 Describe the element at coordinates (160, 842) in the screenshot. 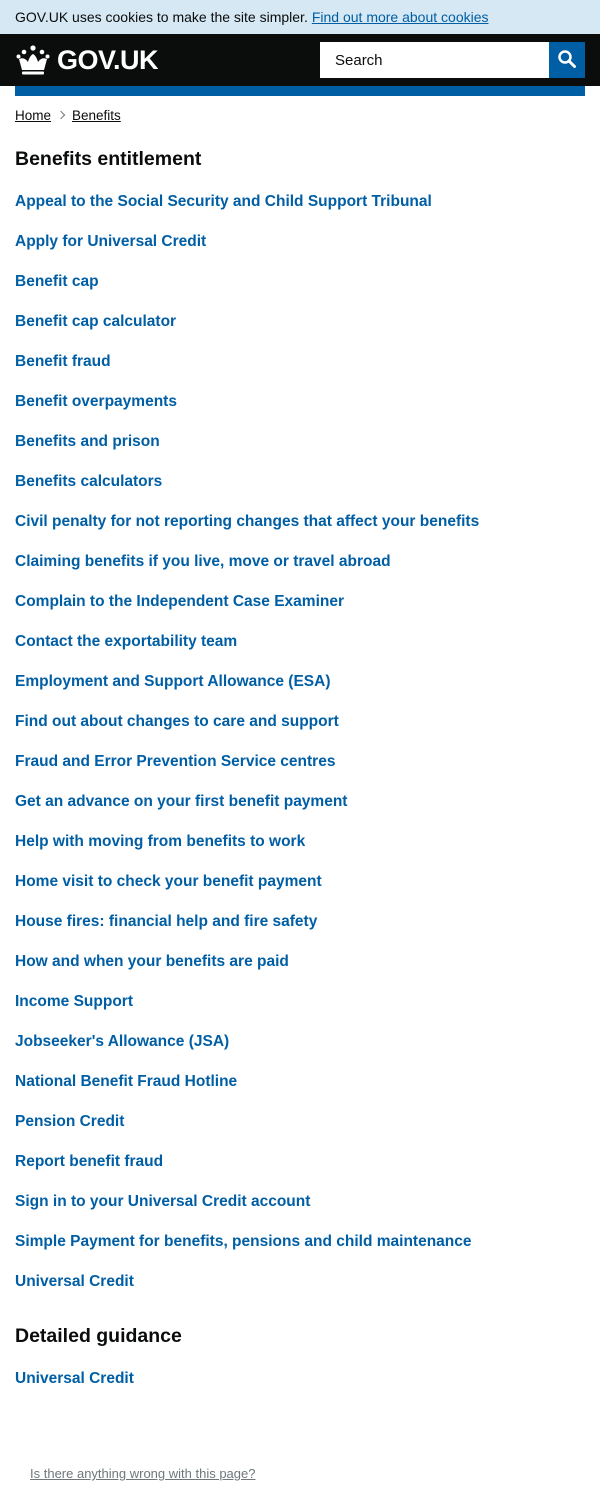

I see `topic-link: Help with moving from benefits to work` at that location.